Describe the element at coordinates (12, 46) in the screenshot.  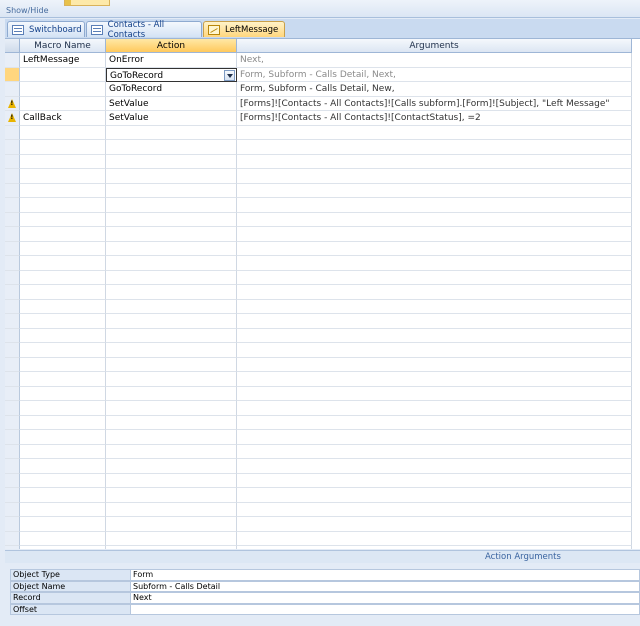
I see `select-all-corner` at that location.